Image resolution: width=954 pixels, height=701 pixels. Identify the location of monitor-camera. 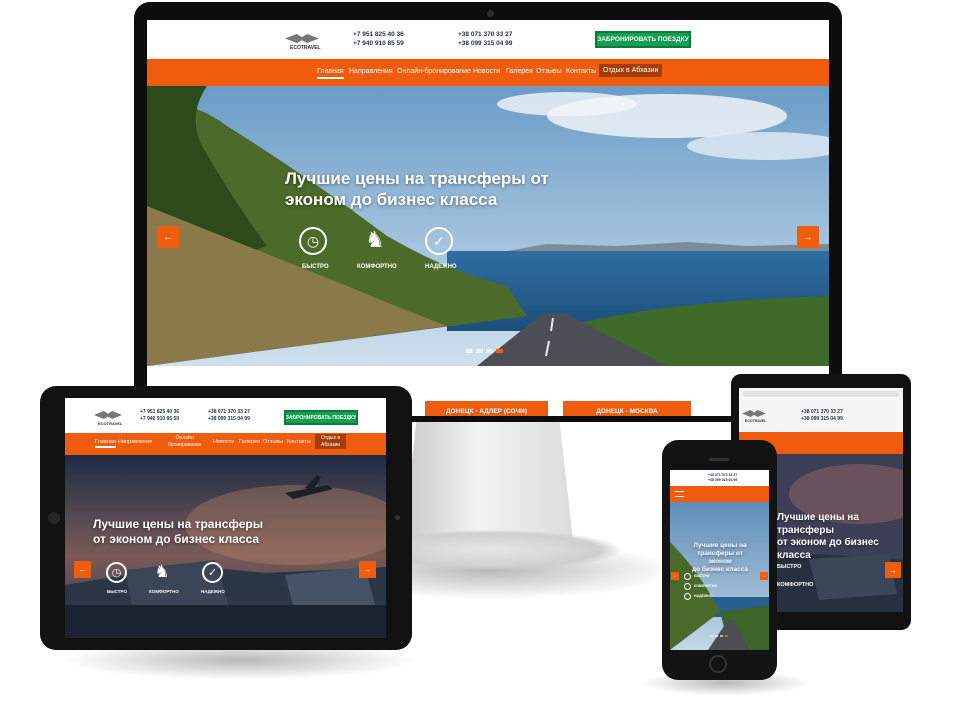
(490, 13).